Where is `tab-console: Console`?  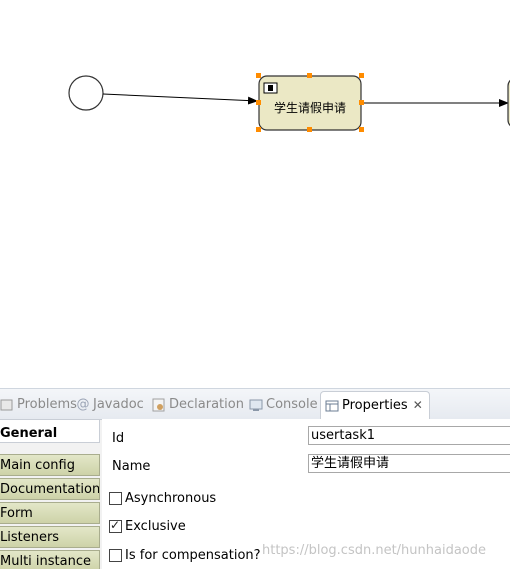 tab-console: Console is located at coordinates (283, 406).